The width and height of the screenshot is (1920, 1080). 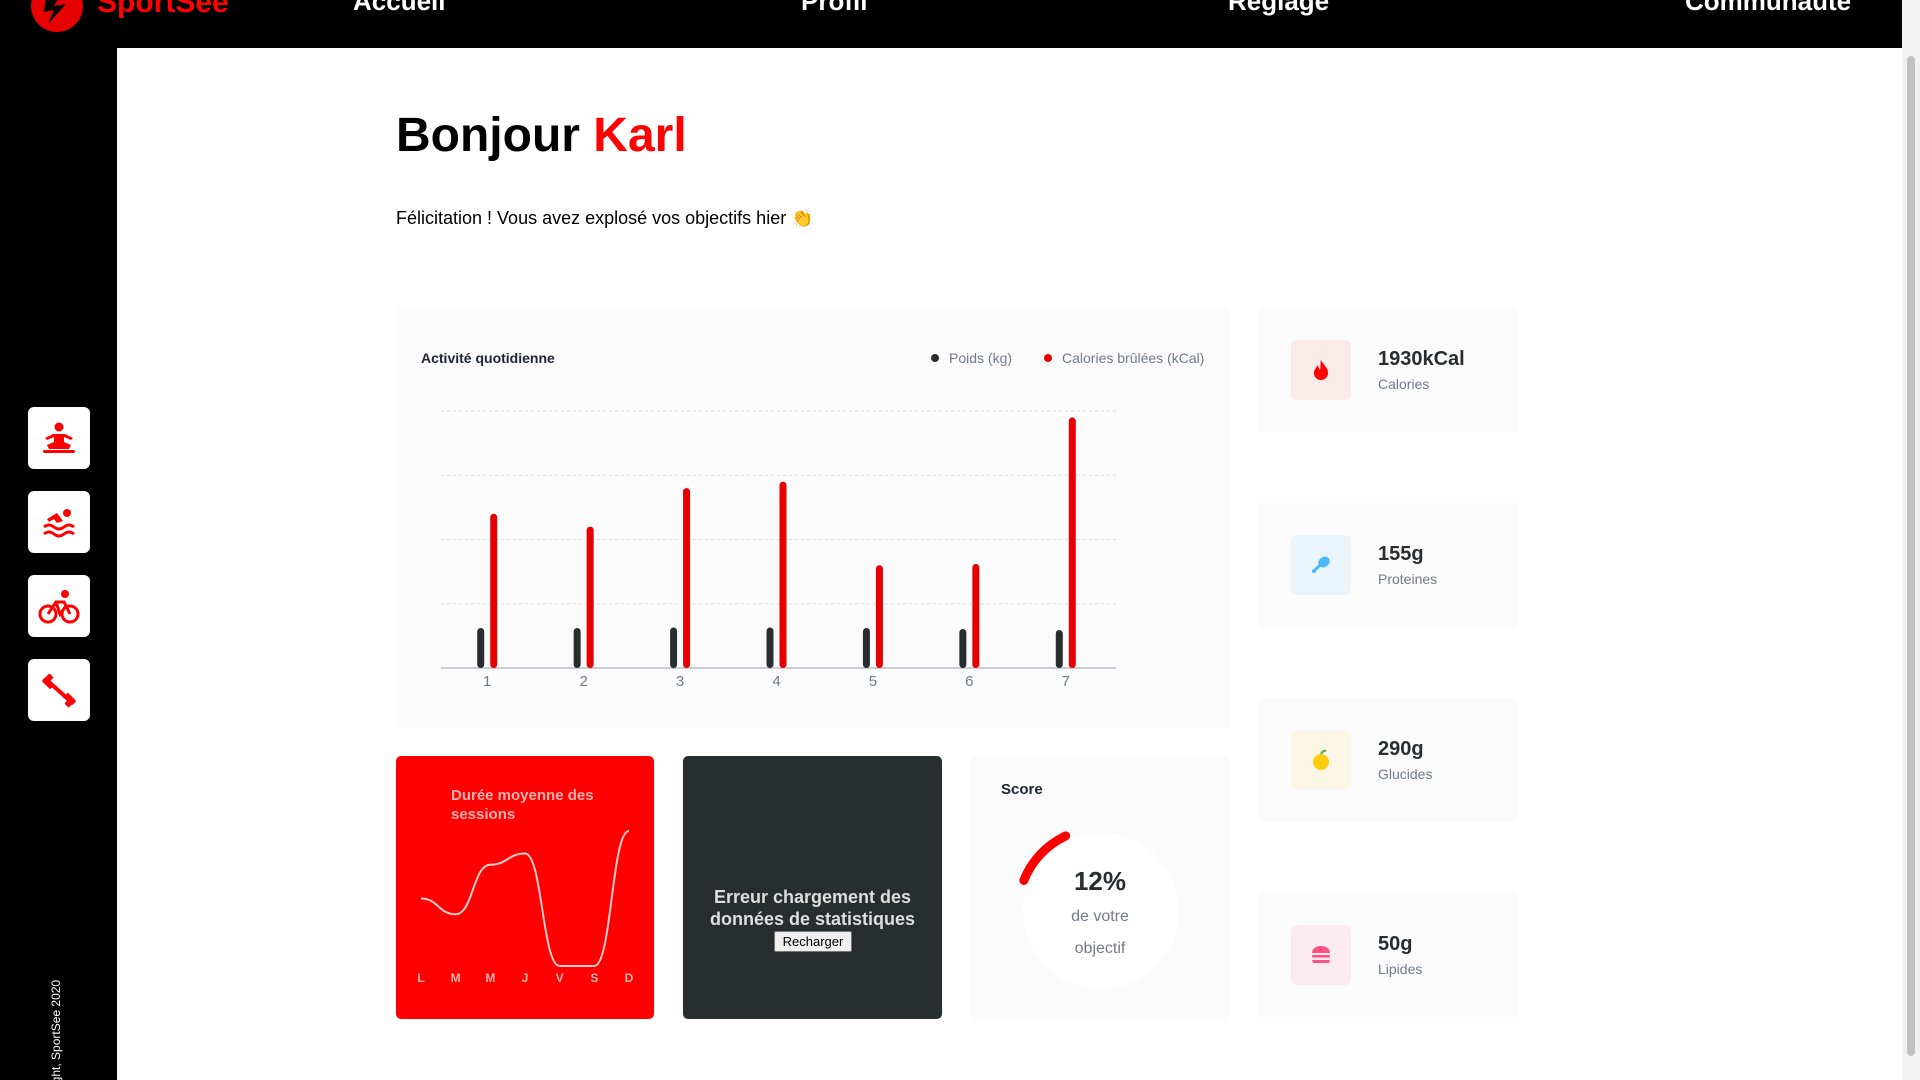 I want to click on score-caption-2: objectif, so click(x=1100, y=948).